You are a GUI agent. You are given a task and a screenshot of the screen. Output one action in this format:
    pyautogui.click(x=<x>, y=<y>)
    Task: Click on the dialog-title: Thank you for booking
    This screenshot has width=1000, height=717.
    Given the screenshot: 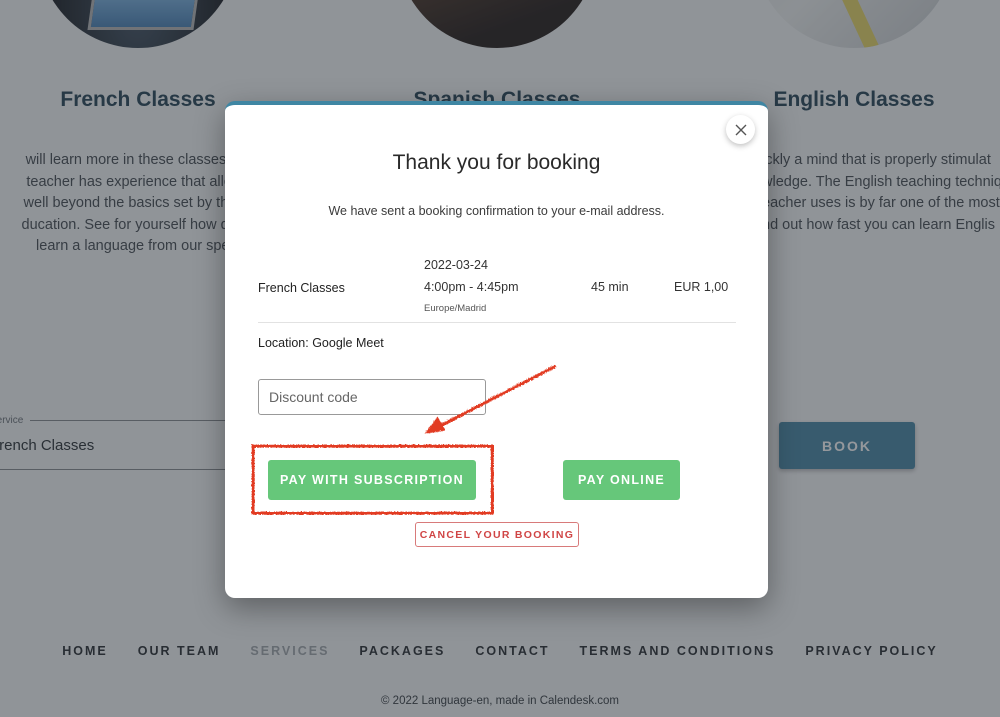 What is the action you would take?
    pyautogui.click(x=496, y=162)
    